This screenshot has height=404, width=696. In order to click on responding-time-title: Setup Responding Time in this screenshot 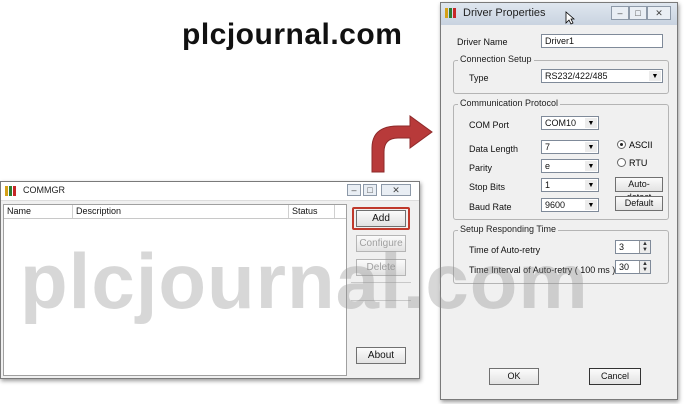, I will do `click(508, 229)`.